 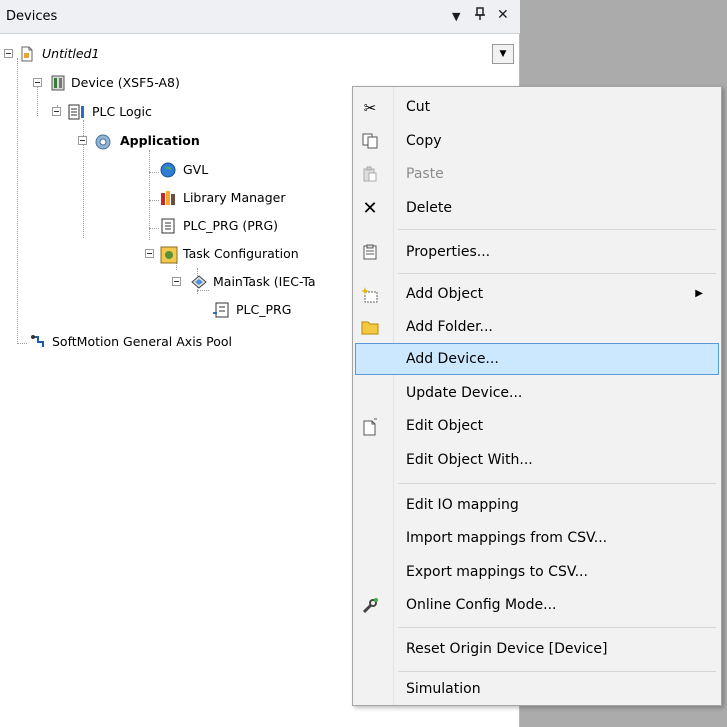 What do you see at coordinates (462, 505) in the screenshot?
I see `menu-item-label: Edit IO mapping` at bounding box center [462, 505].